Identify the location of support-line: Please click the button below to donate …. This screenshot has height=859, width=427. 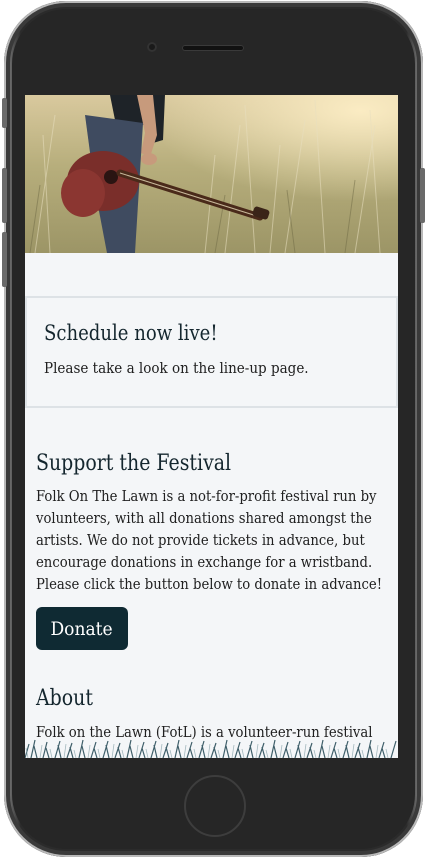
(209, 584).